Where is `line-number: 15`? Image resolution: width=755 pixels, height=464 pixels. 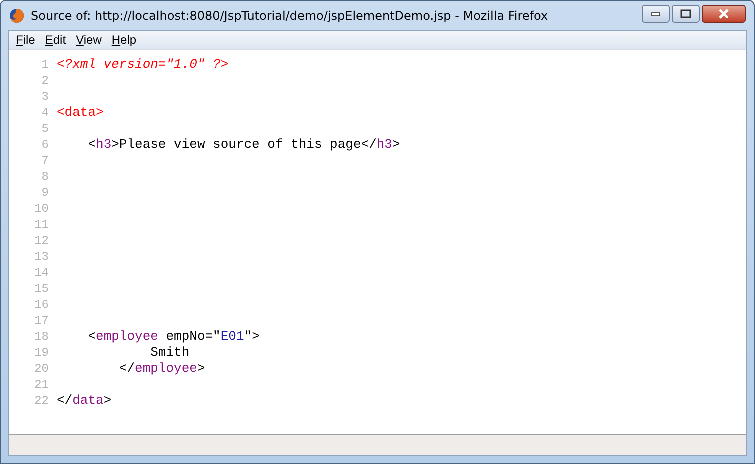 line-number: 15 is located at coordinates (42, 289).